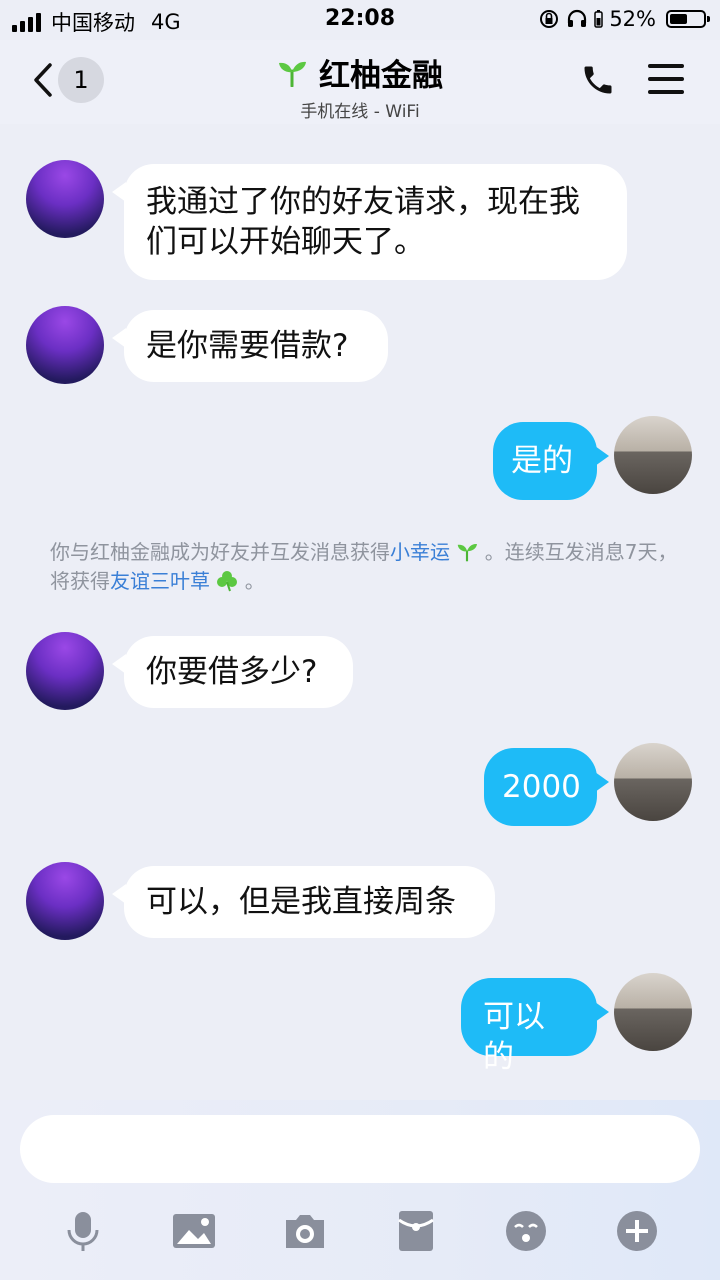 The height and width of the screenshot is (1280, 720). Describe the element at coordinates (546, 787) in the screenshot. I see `message-bubble-outgoing: 2000` at that location.